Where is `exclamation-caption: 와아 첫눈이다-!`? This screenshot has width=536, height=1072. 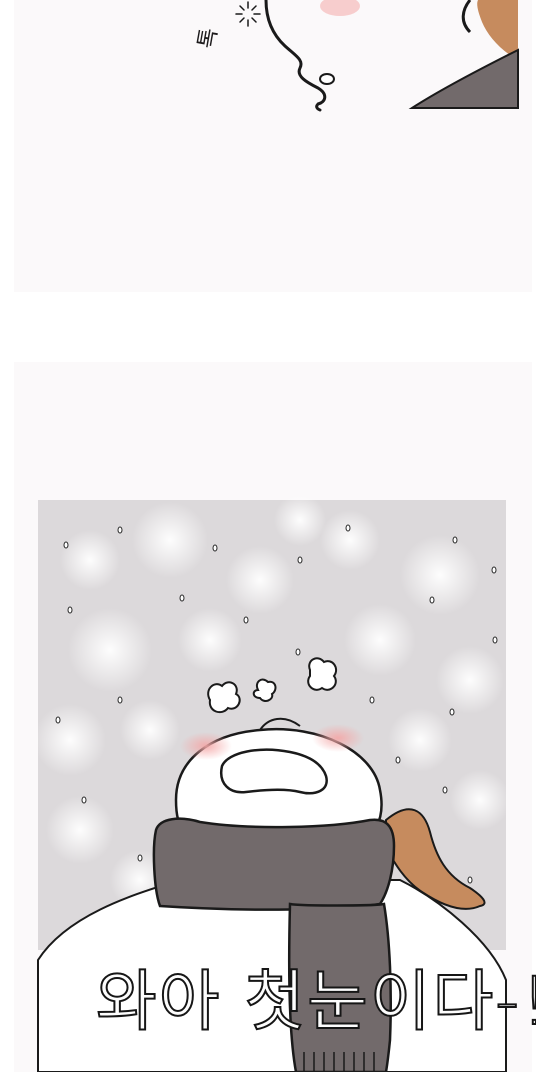
exclamation-caption: 와아 첫눈이다-! is located at coordinates (315, 1001).